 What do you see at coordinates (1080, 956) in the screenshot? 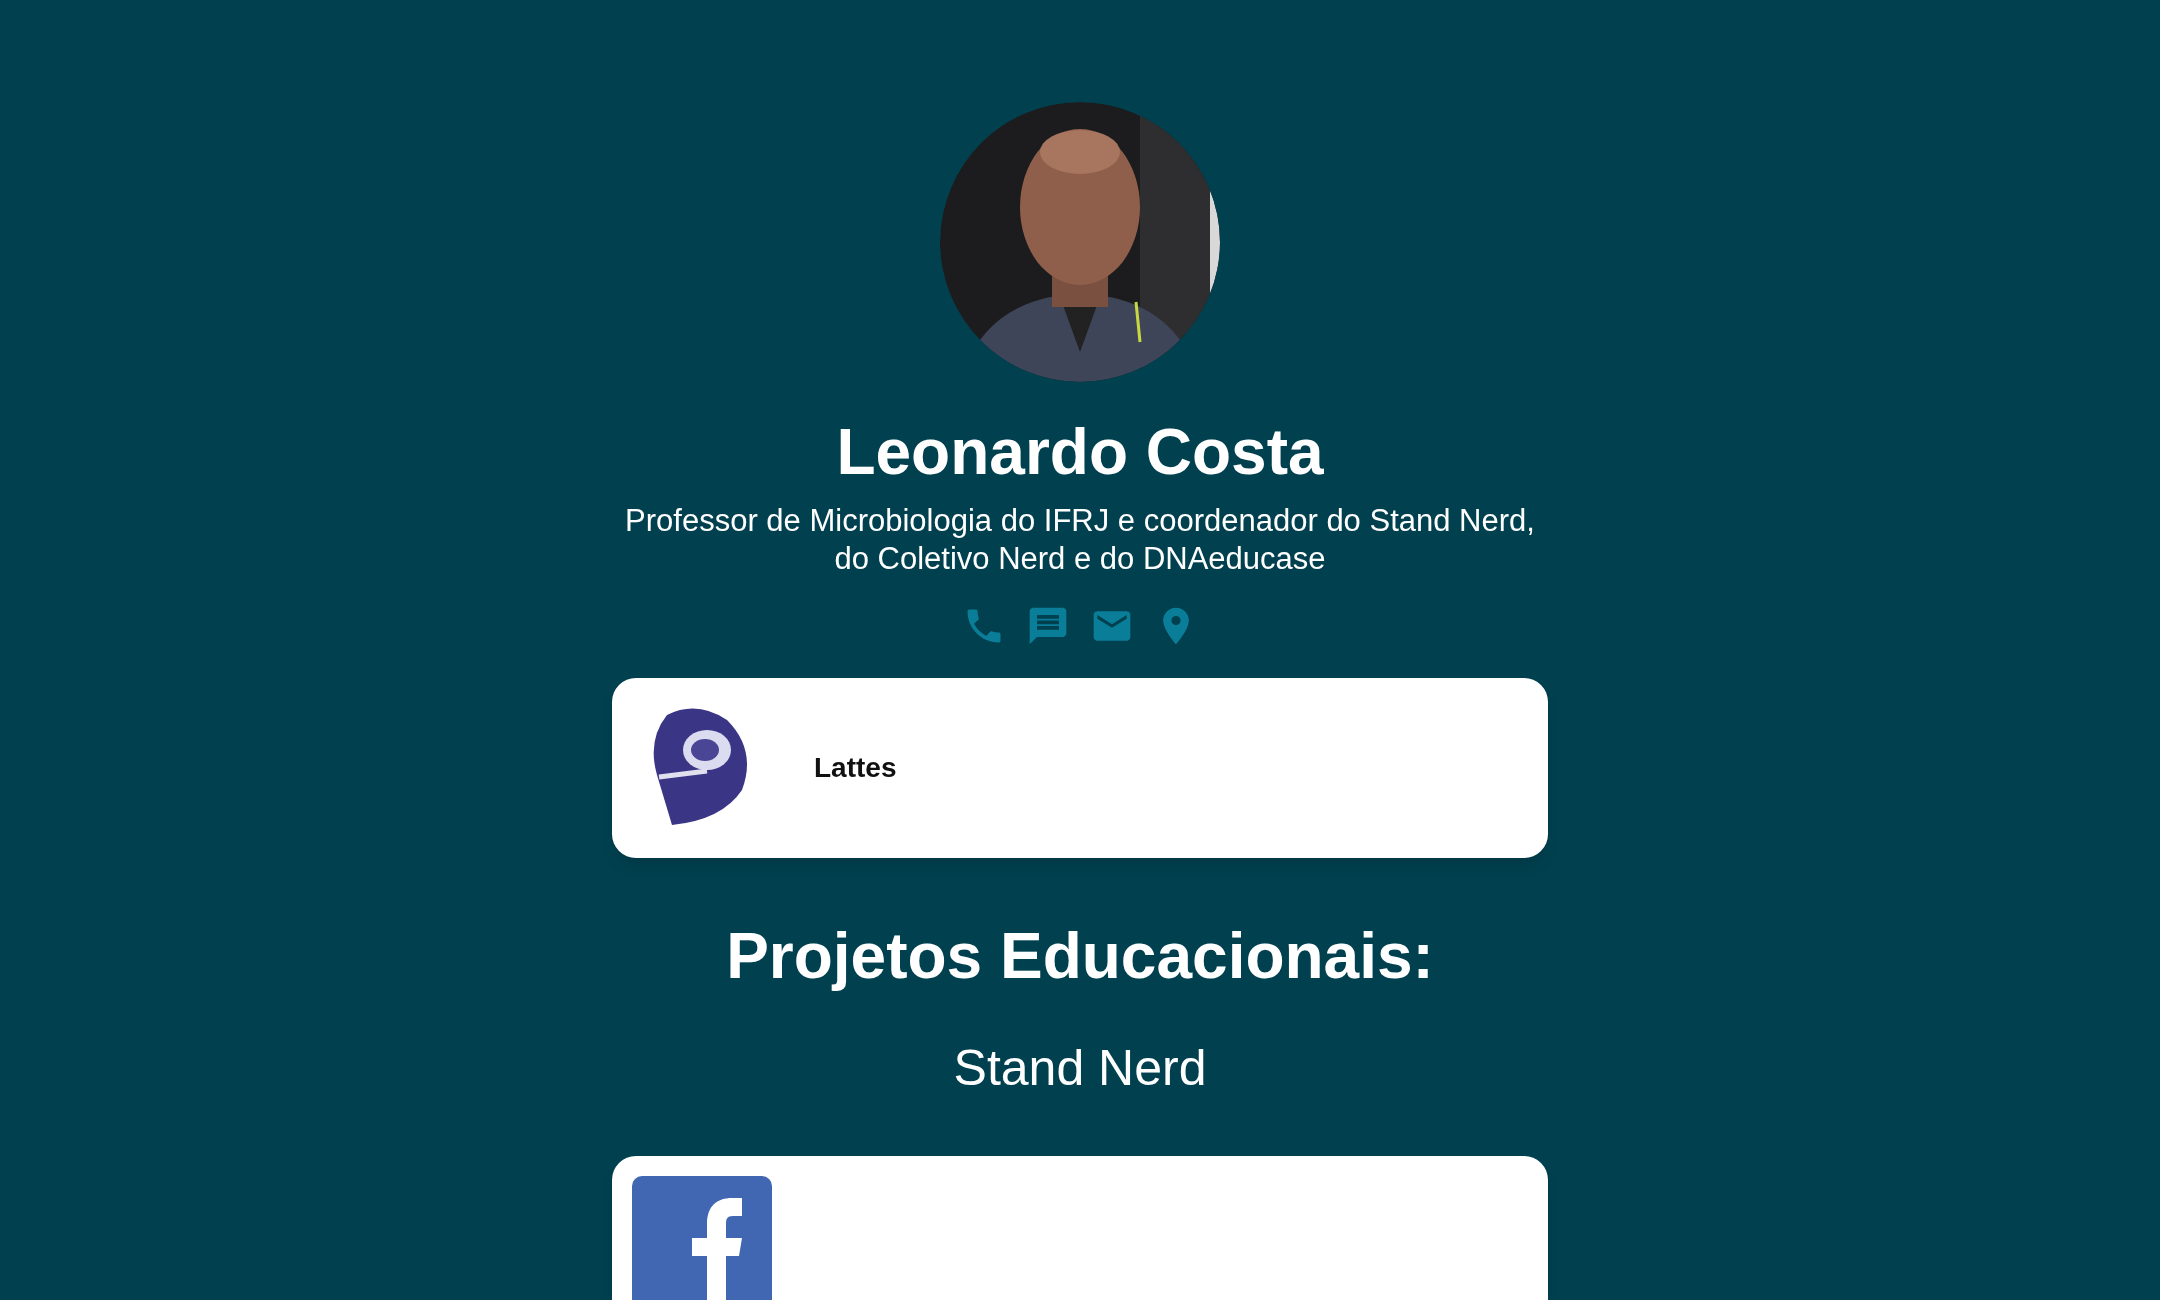
I see `section-heading: Projetos Educacionais:` at bounding box center [1080, 956].